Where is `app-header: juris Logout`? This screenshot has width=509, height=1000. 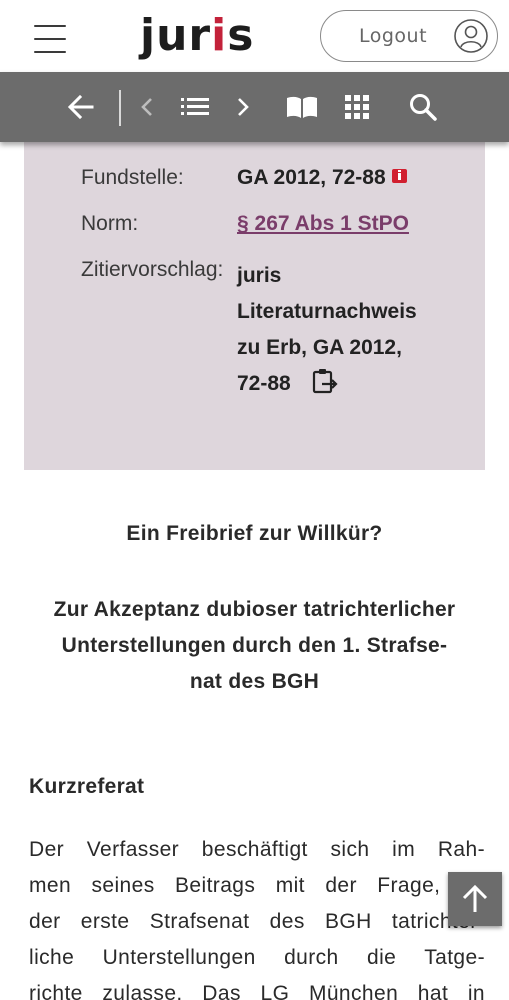 app-header: juris Logout is located at coordinates (254, 36).